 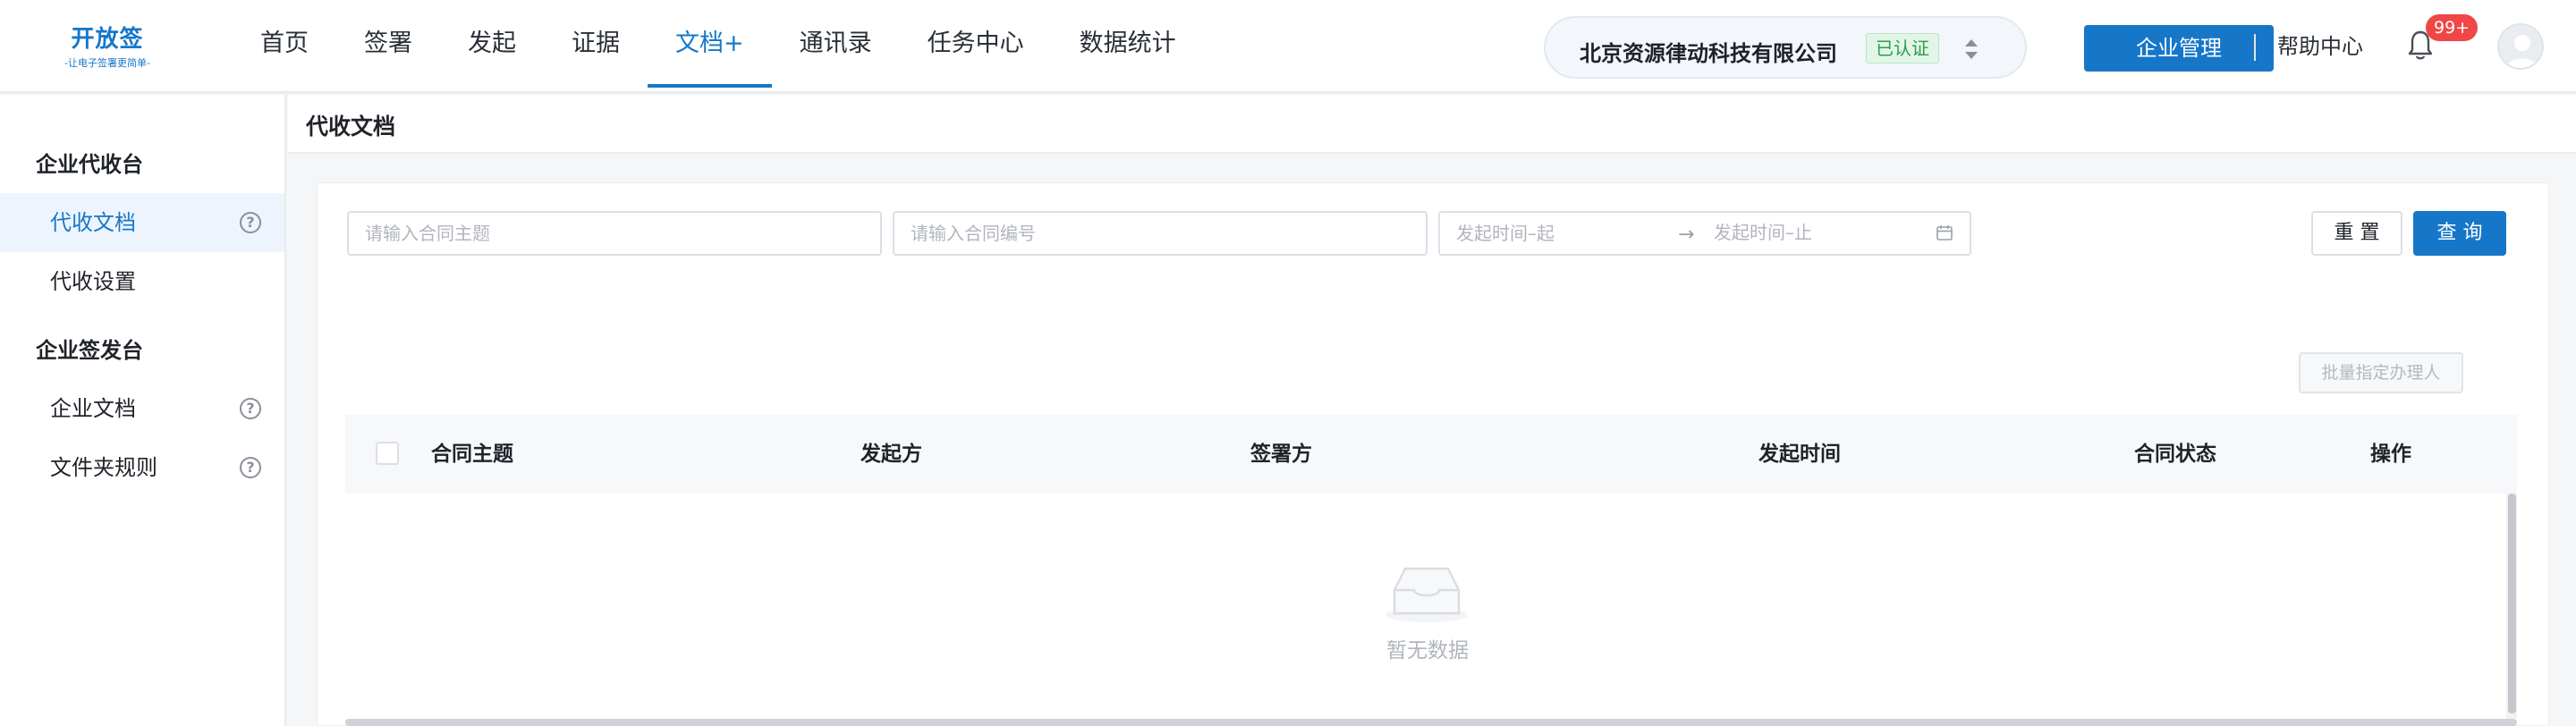 I want to click on sidebar-item-folder-rules: 文件夹规则 ?, so click(x=142, y=467).